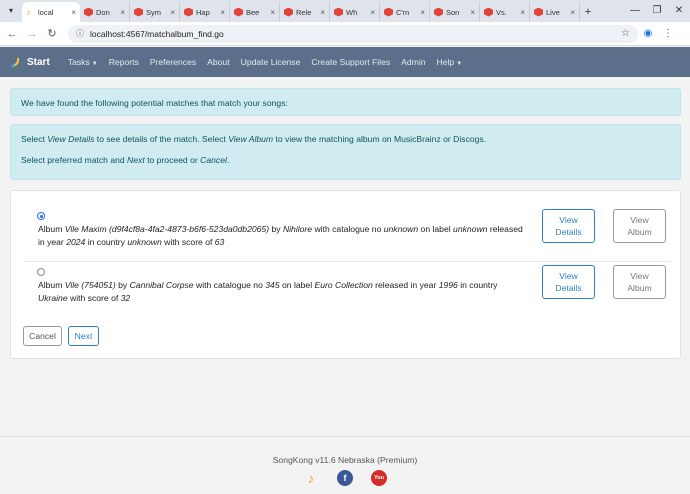 Image resolution: width=690 pixels, height=494 pixels. Describe the element at coordinates (15, 62) in the screenshot. I see `songkong-logo-icon` at that location.